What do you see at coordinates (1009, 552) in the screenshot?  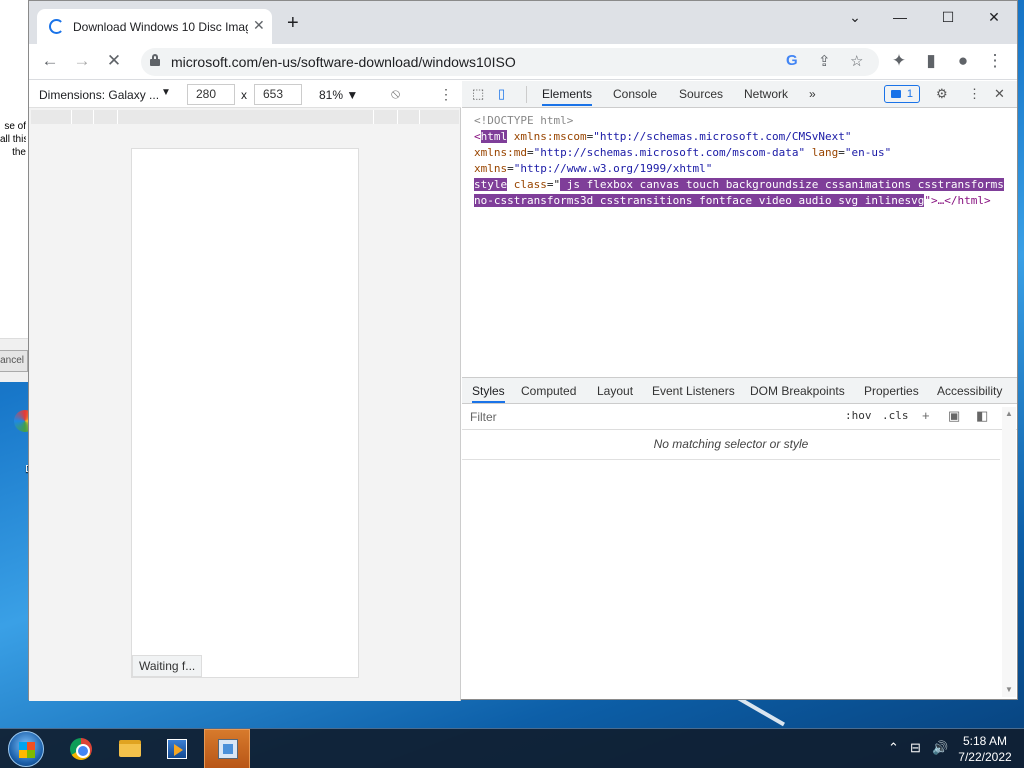 I see `styles-scrollbar: ▲ ▼` at bounding box center [1009, 552].